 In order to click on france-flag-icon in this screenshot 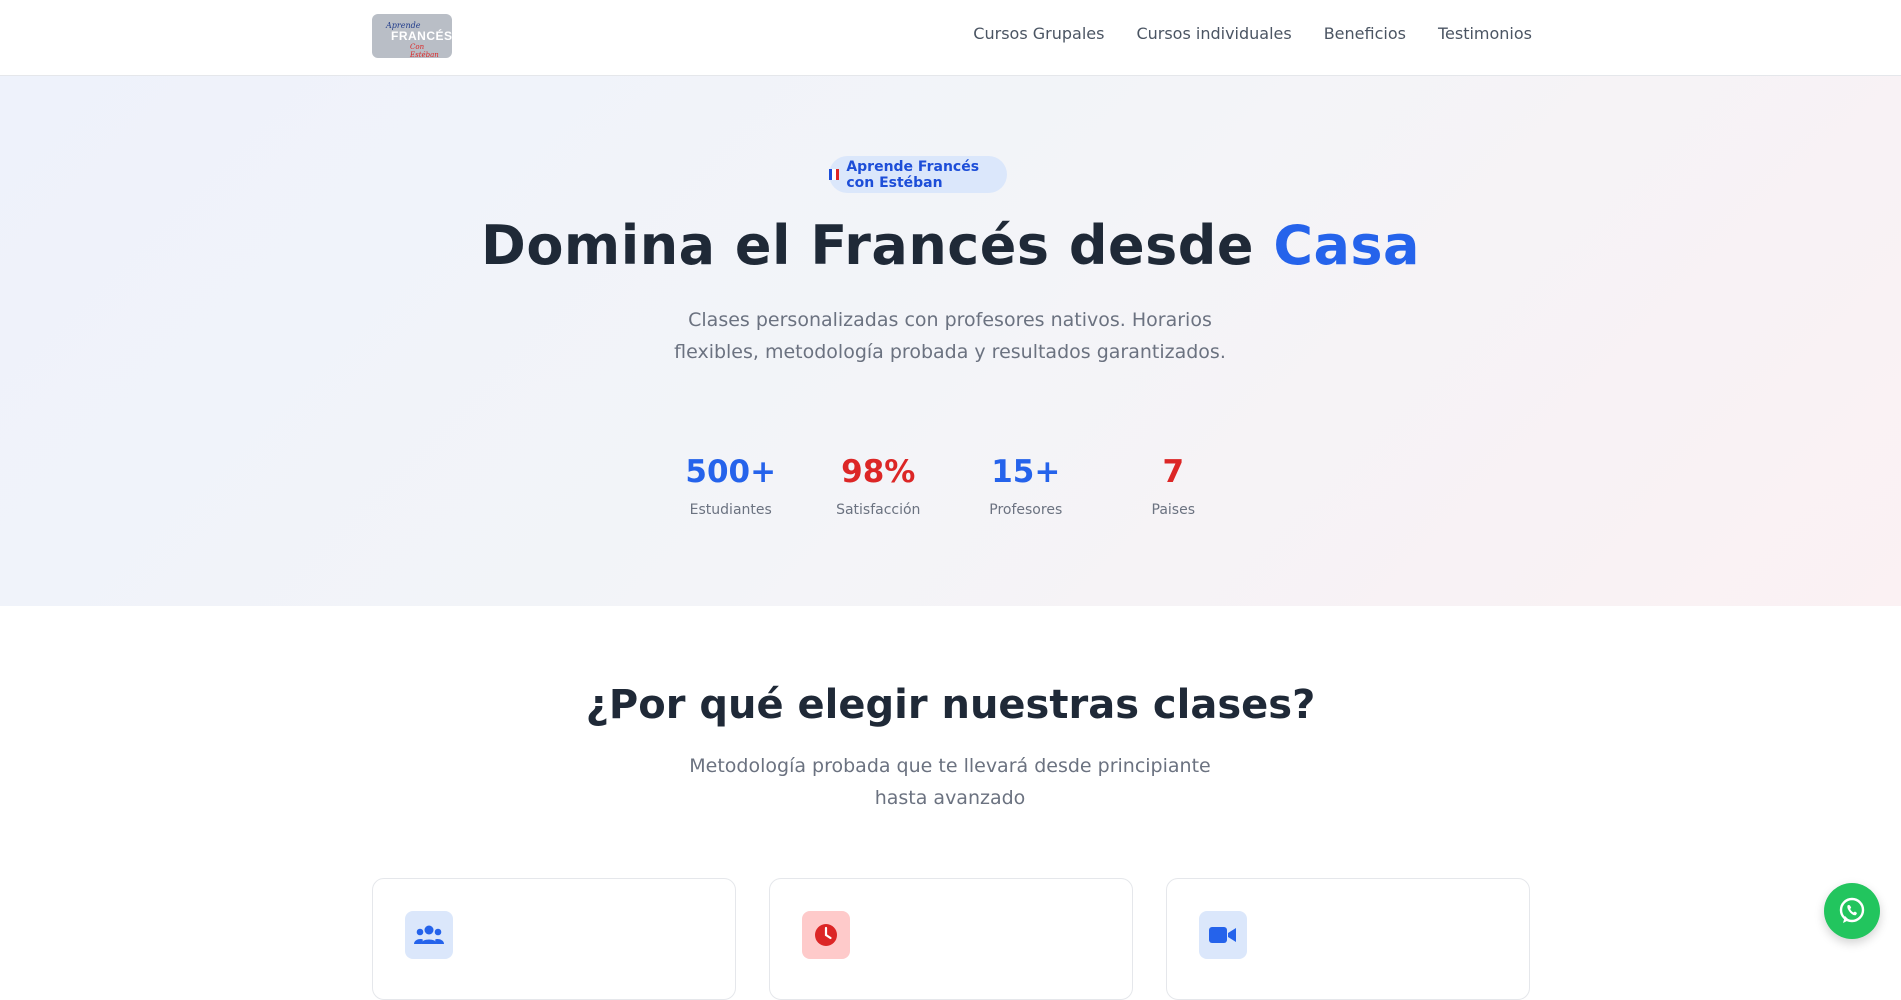, I will do `click(834, 174)`.